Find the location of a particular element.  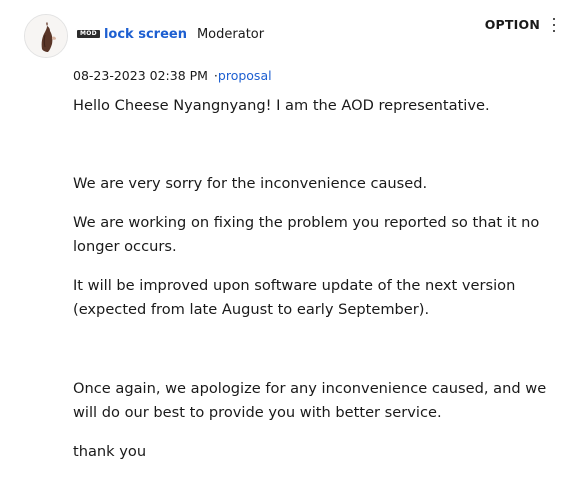

moderator-badge: MOD is located at coordinates (88, 34).